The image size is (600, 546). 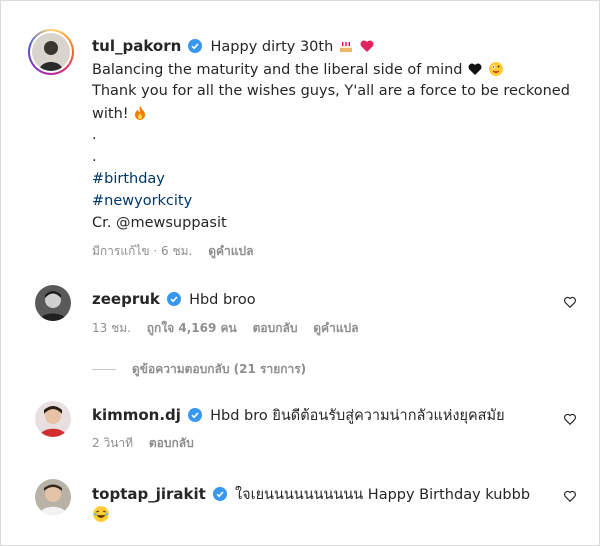 What do you see at coordinates (140, 115) in the screenshot?
I see `fire-icon` at bounding box center [140, 115].